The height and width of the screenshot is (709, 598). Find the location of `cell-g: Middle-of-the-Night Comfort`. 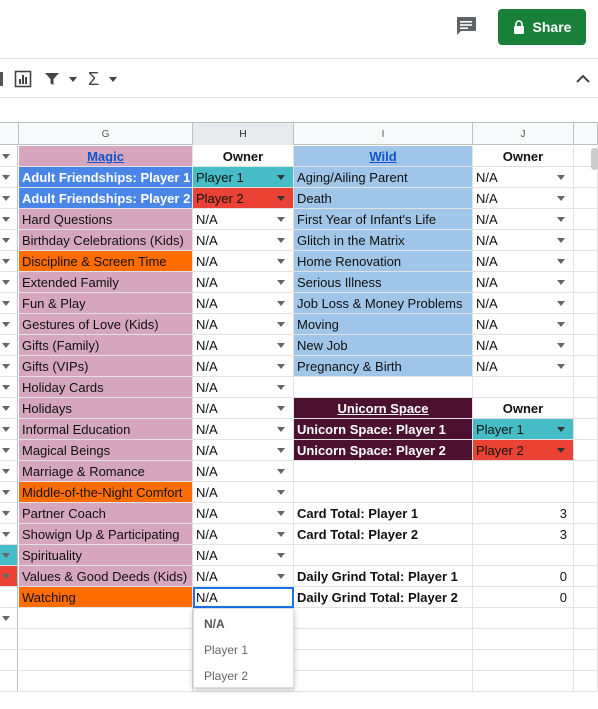

cell-g: Middle-of-the-Night Comfort is located at coordinates (106, 492).